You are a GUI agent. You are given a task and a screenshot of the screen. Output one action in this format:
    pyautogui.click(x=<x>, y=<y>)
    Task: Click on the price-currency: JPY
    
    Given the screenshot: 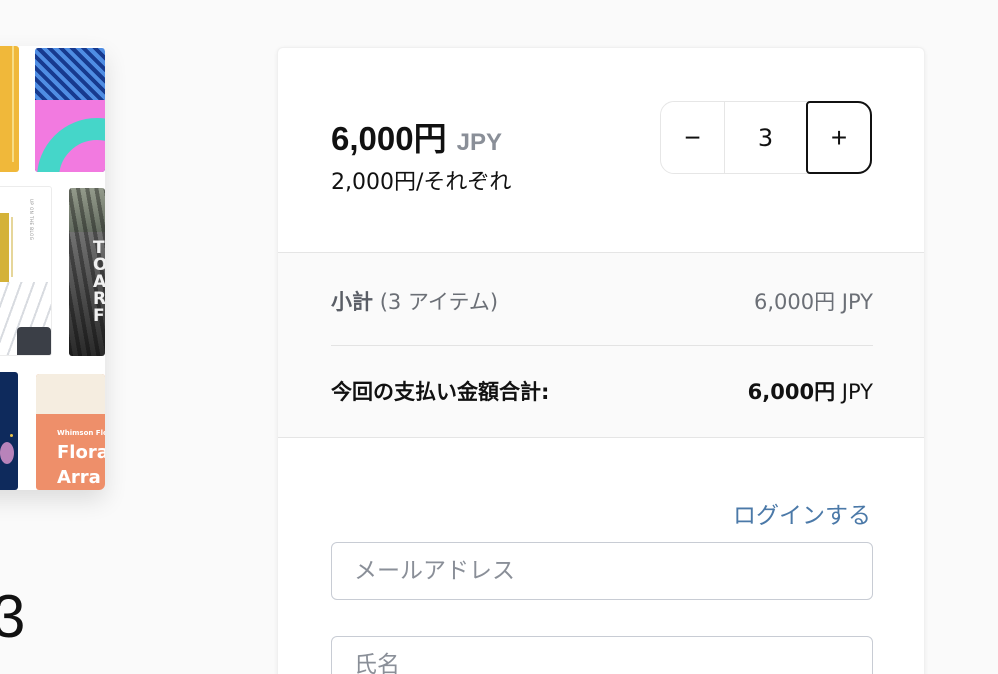 What is the action you would take?
    pyautogui.click(x=479, y=142)
    